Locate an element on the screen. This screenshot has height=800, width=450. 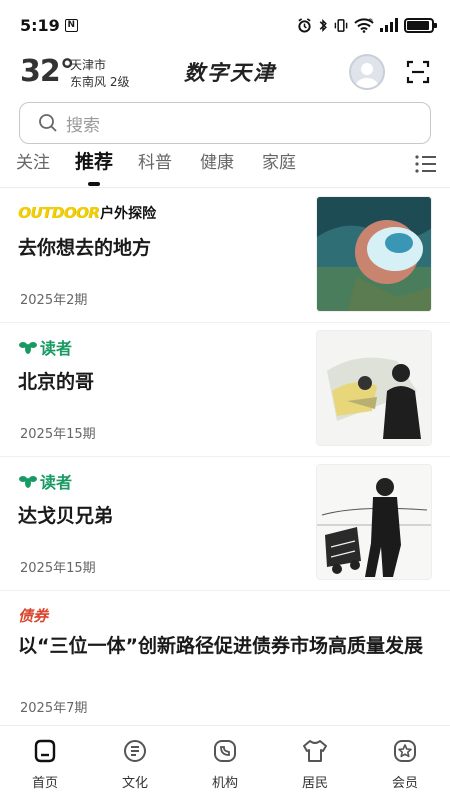
brand-outdoor-cn: 户外探险 is located at coordinates (128, 214).